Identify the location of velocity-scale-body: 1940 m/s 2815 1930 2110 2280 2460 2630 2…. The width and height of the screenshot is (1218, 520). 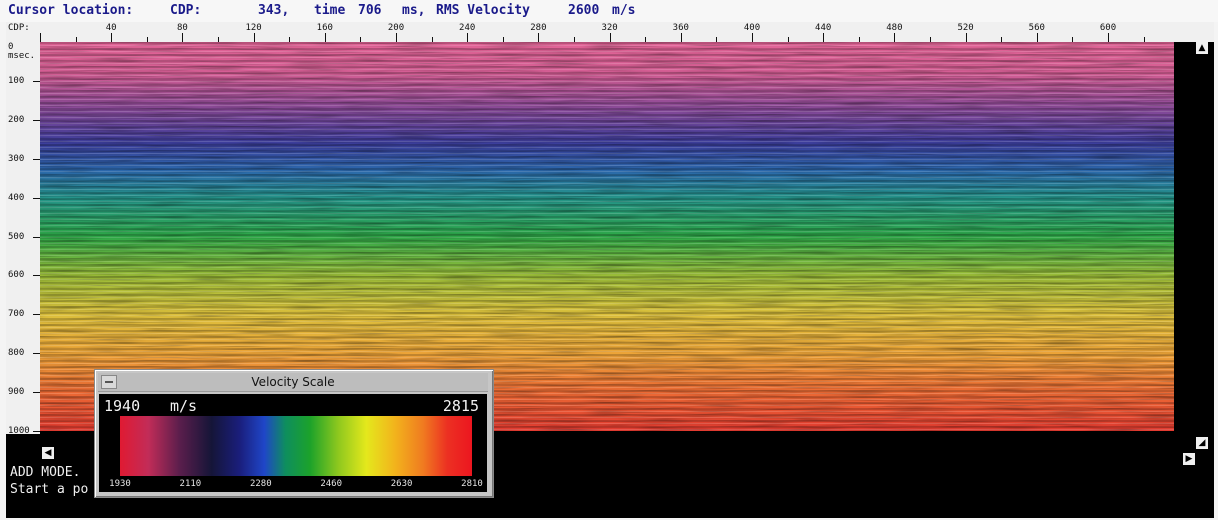
(293, 443).